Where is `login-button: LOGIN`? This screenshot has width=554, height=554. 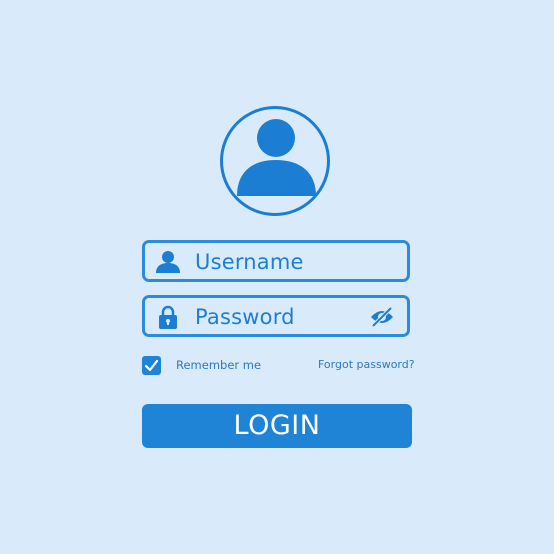 login-button: LOGIN is located at coordinates (277, 426).